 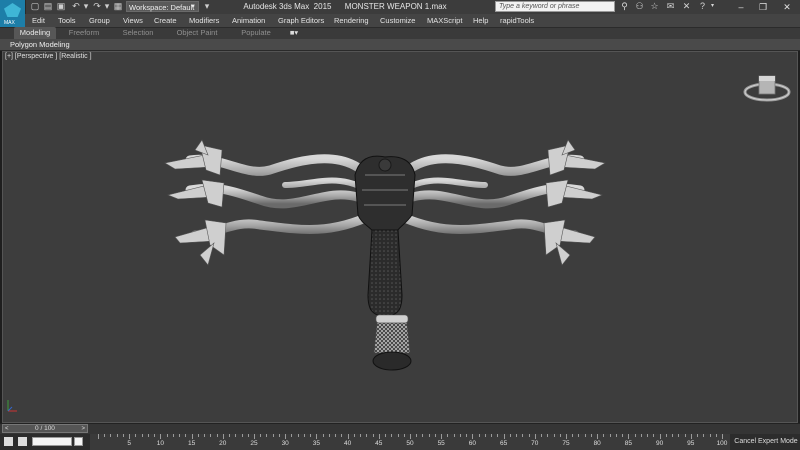 What do you see at coordinates (535, 443) in the screenshot?
I see `timeline-tick-label: 70` at bounding box center [535, 443].